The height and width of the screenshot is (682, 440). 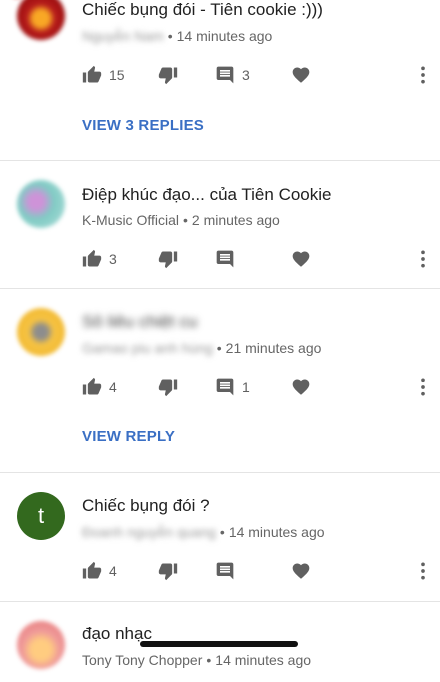 I want to click on like-button: 15, so click(x=103, y=75).